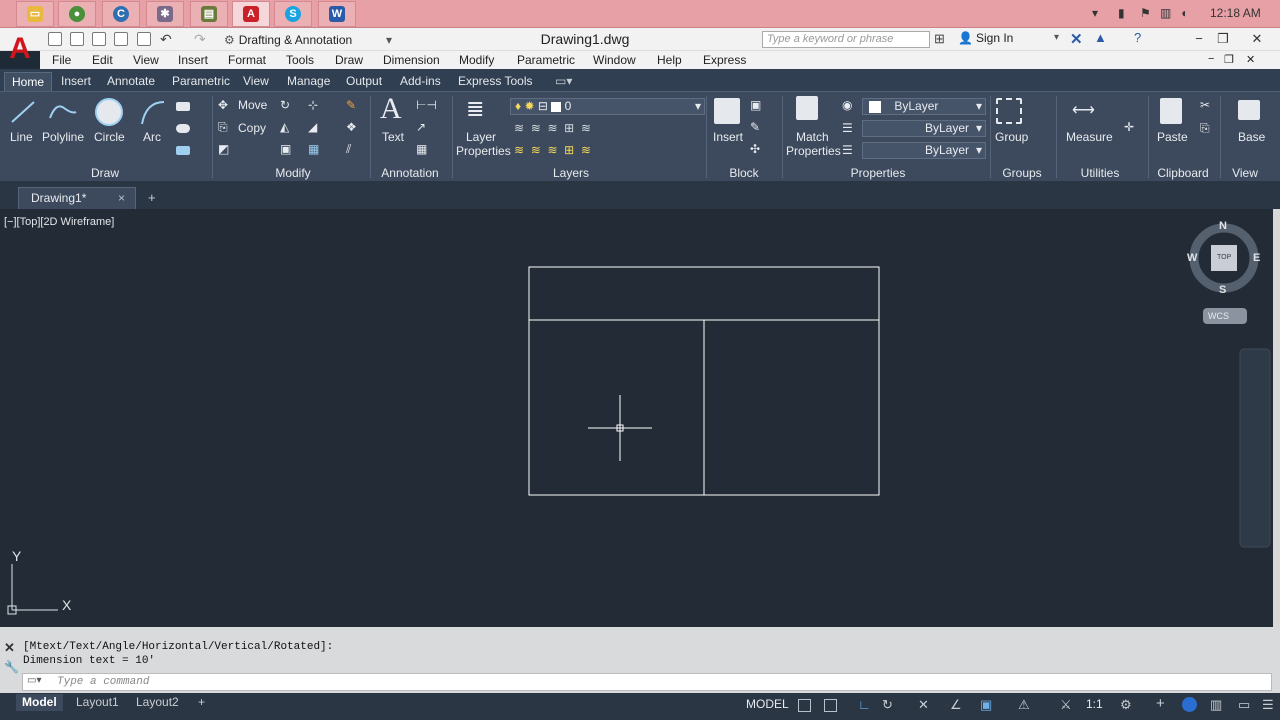 The height and width of the screenshot is (720, 1280). I want to click on menu-modify: Modify, so click(476, 60).